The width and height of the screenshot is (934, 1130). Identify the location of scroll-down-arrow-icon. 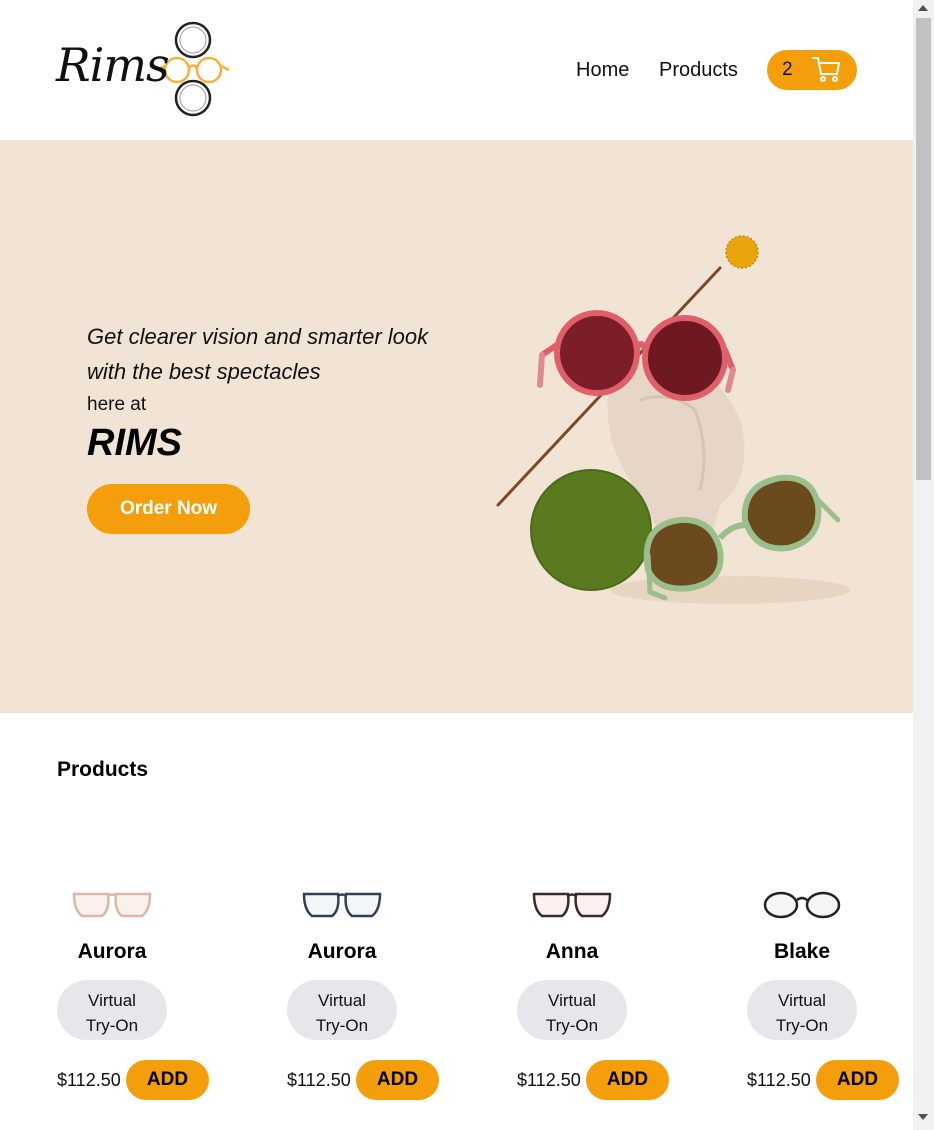
(923, 1117).